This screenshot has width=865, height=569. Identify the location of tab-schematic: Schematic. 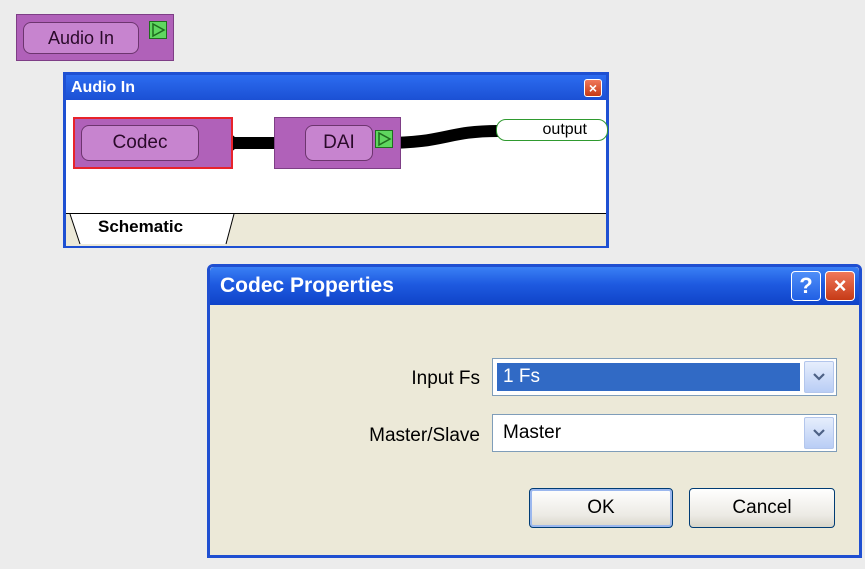
(138, 228).